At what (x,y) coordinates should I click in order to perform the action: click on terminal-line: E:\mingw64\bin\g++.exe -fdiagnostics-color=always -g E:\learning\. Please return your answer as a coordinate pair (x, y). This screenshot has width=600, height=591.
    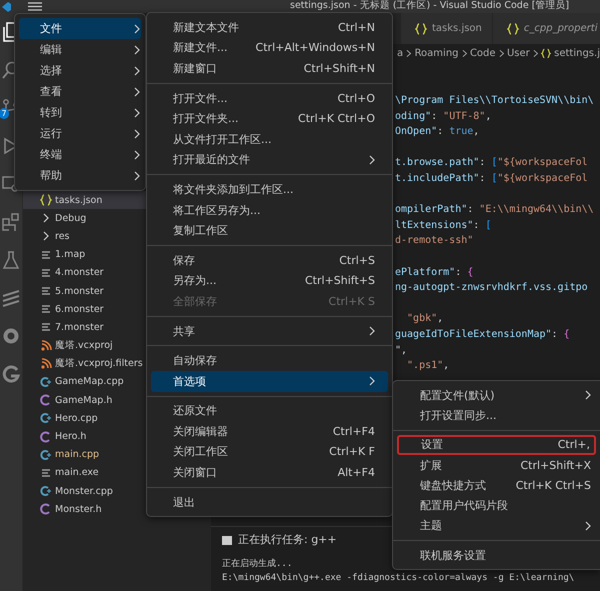
    Looking at the image, I should click on (398, 578).